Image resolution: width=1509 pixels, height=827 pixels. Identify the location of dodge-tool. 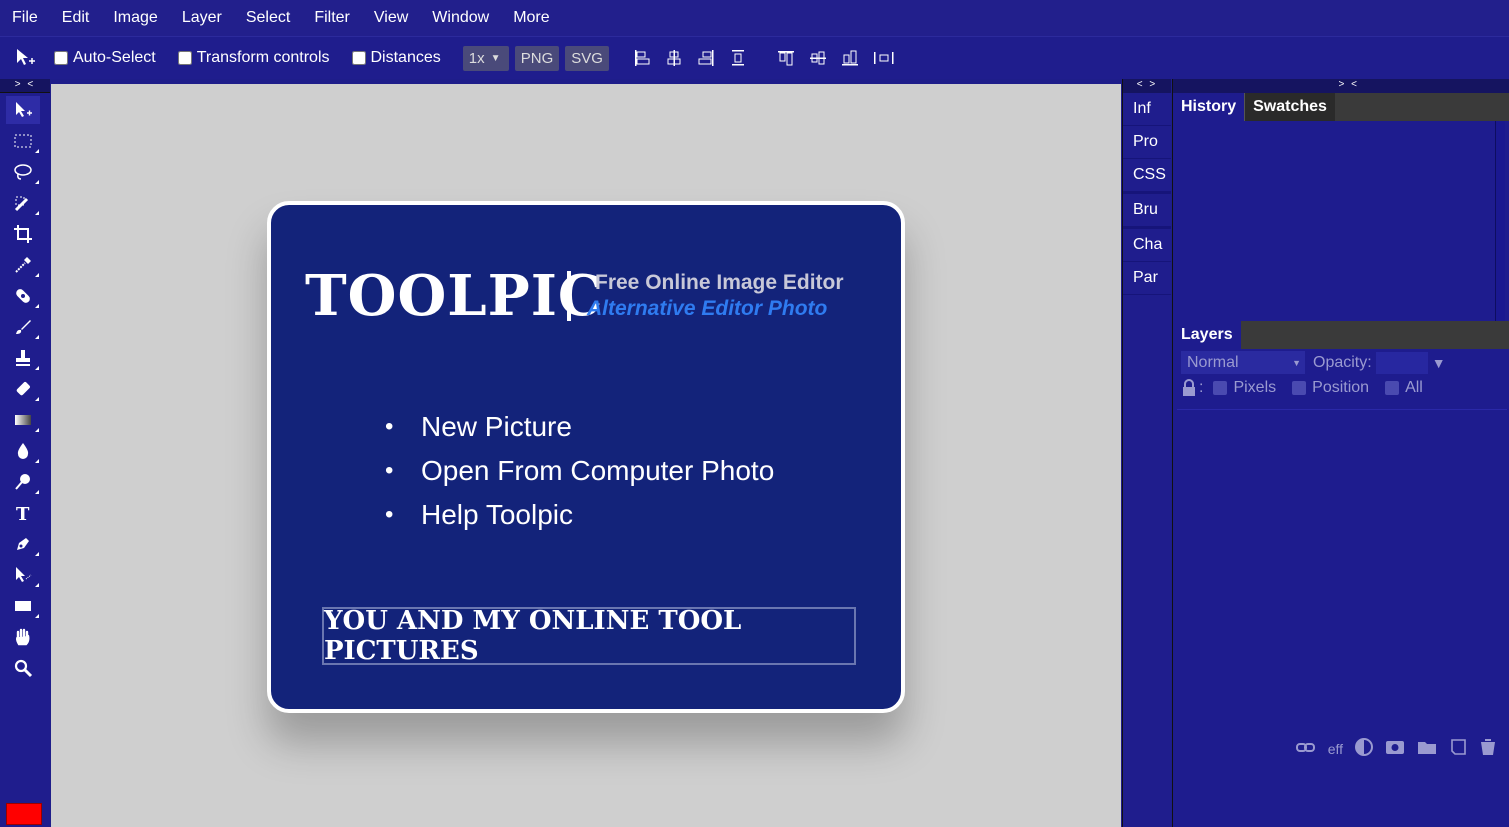
(23, 482).